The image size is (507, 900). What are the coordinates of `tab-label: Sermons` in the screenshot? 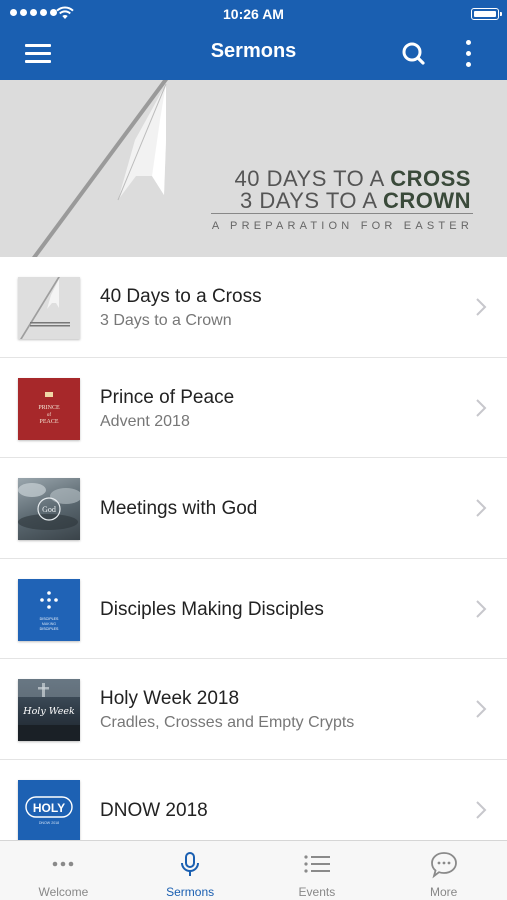 It's located at (190, 892).